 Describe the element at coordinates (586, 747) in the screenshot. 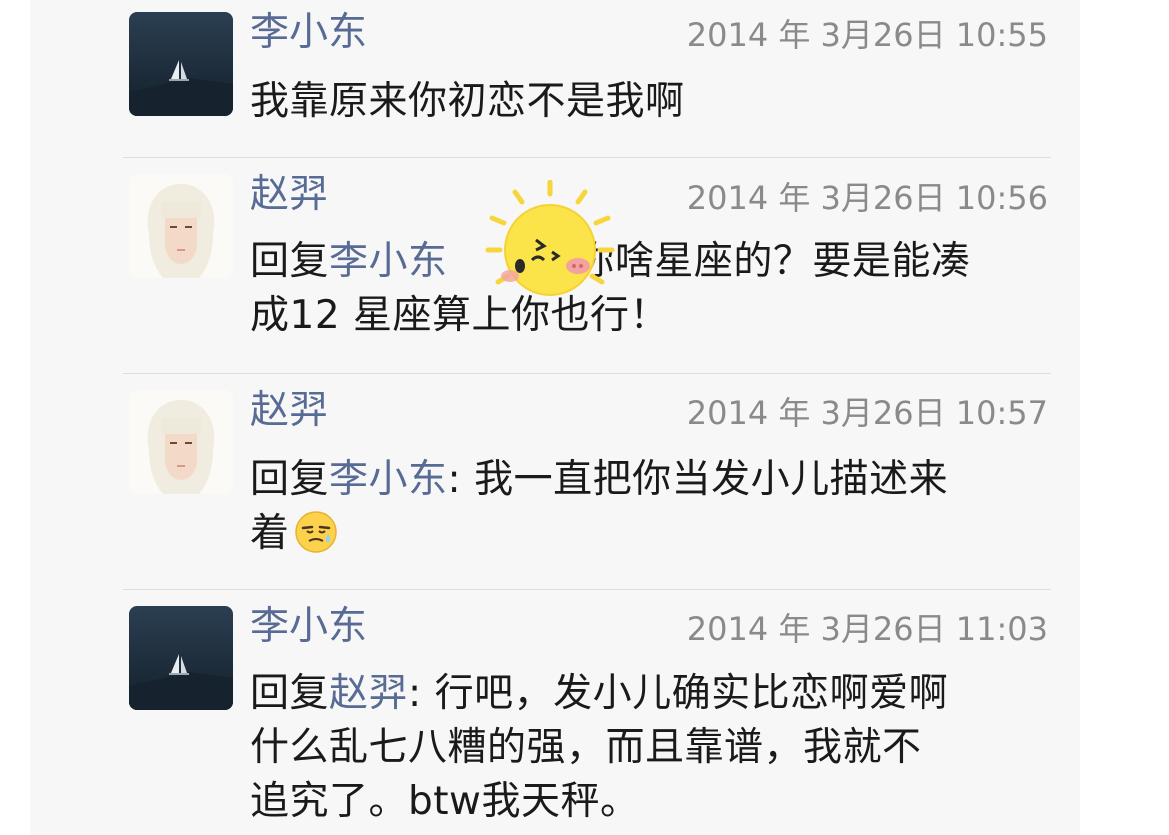

I see `comment-text-line: 什么乱七八糟的强，而且靠谱，我就不` at that location.